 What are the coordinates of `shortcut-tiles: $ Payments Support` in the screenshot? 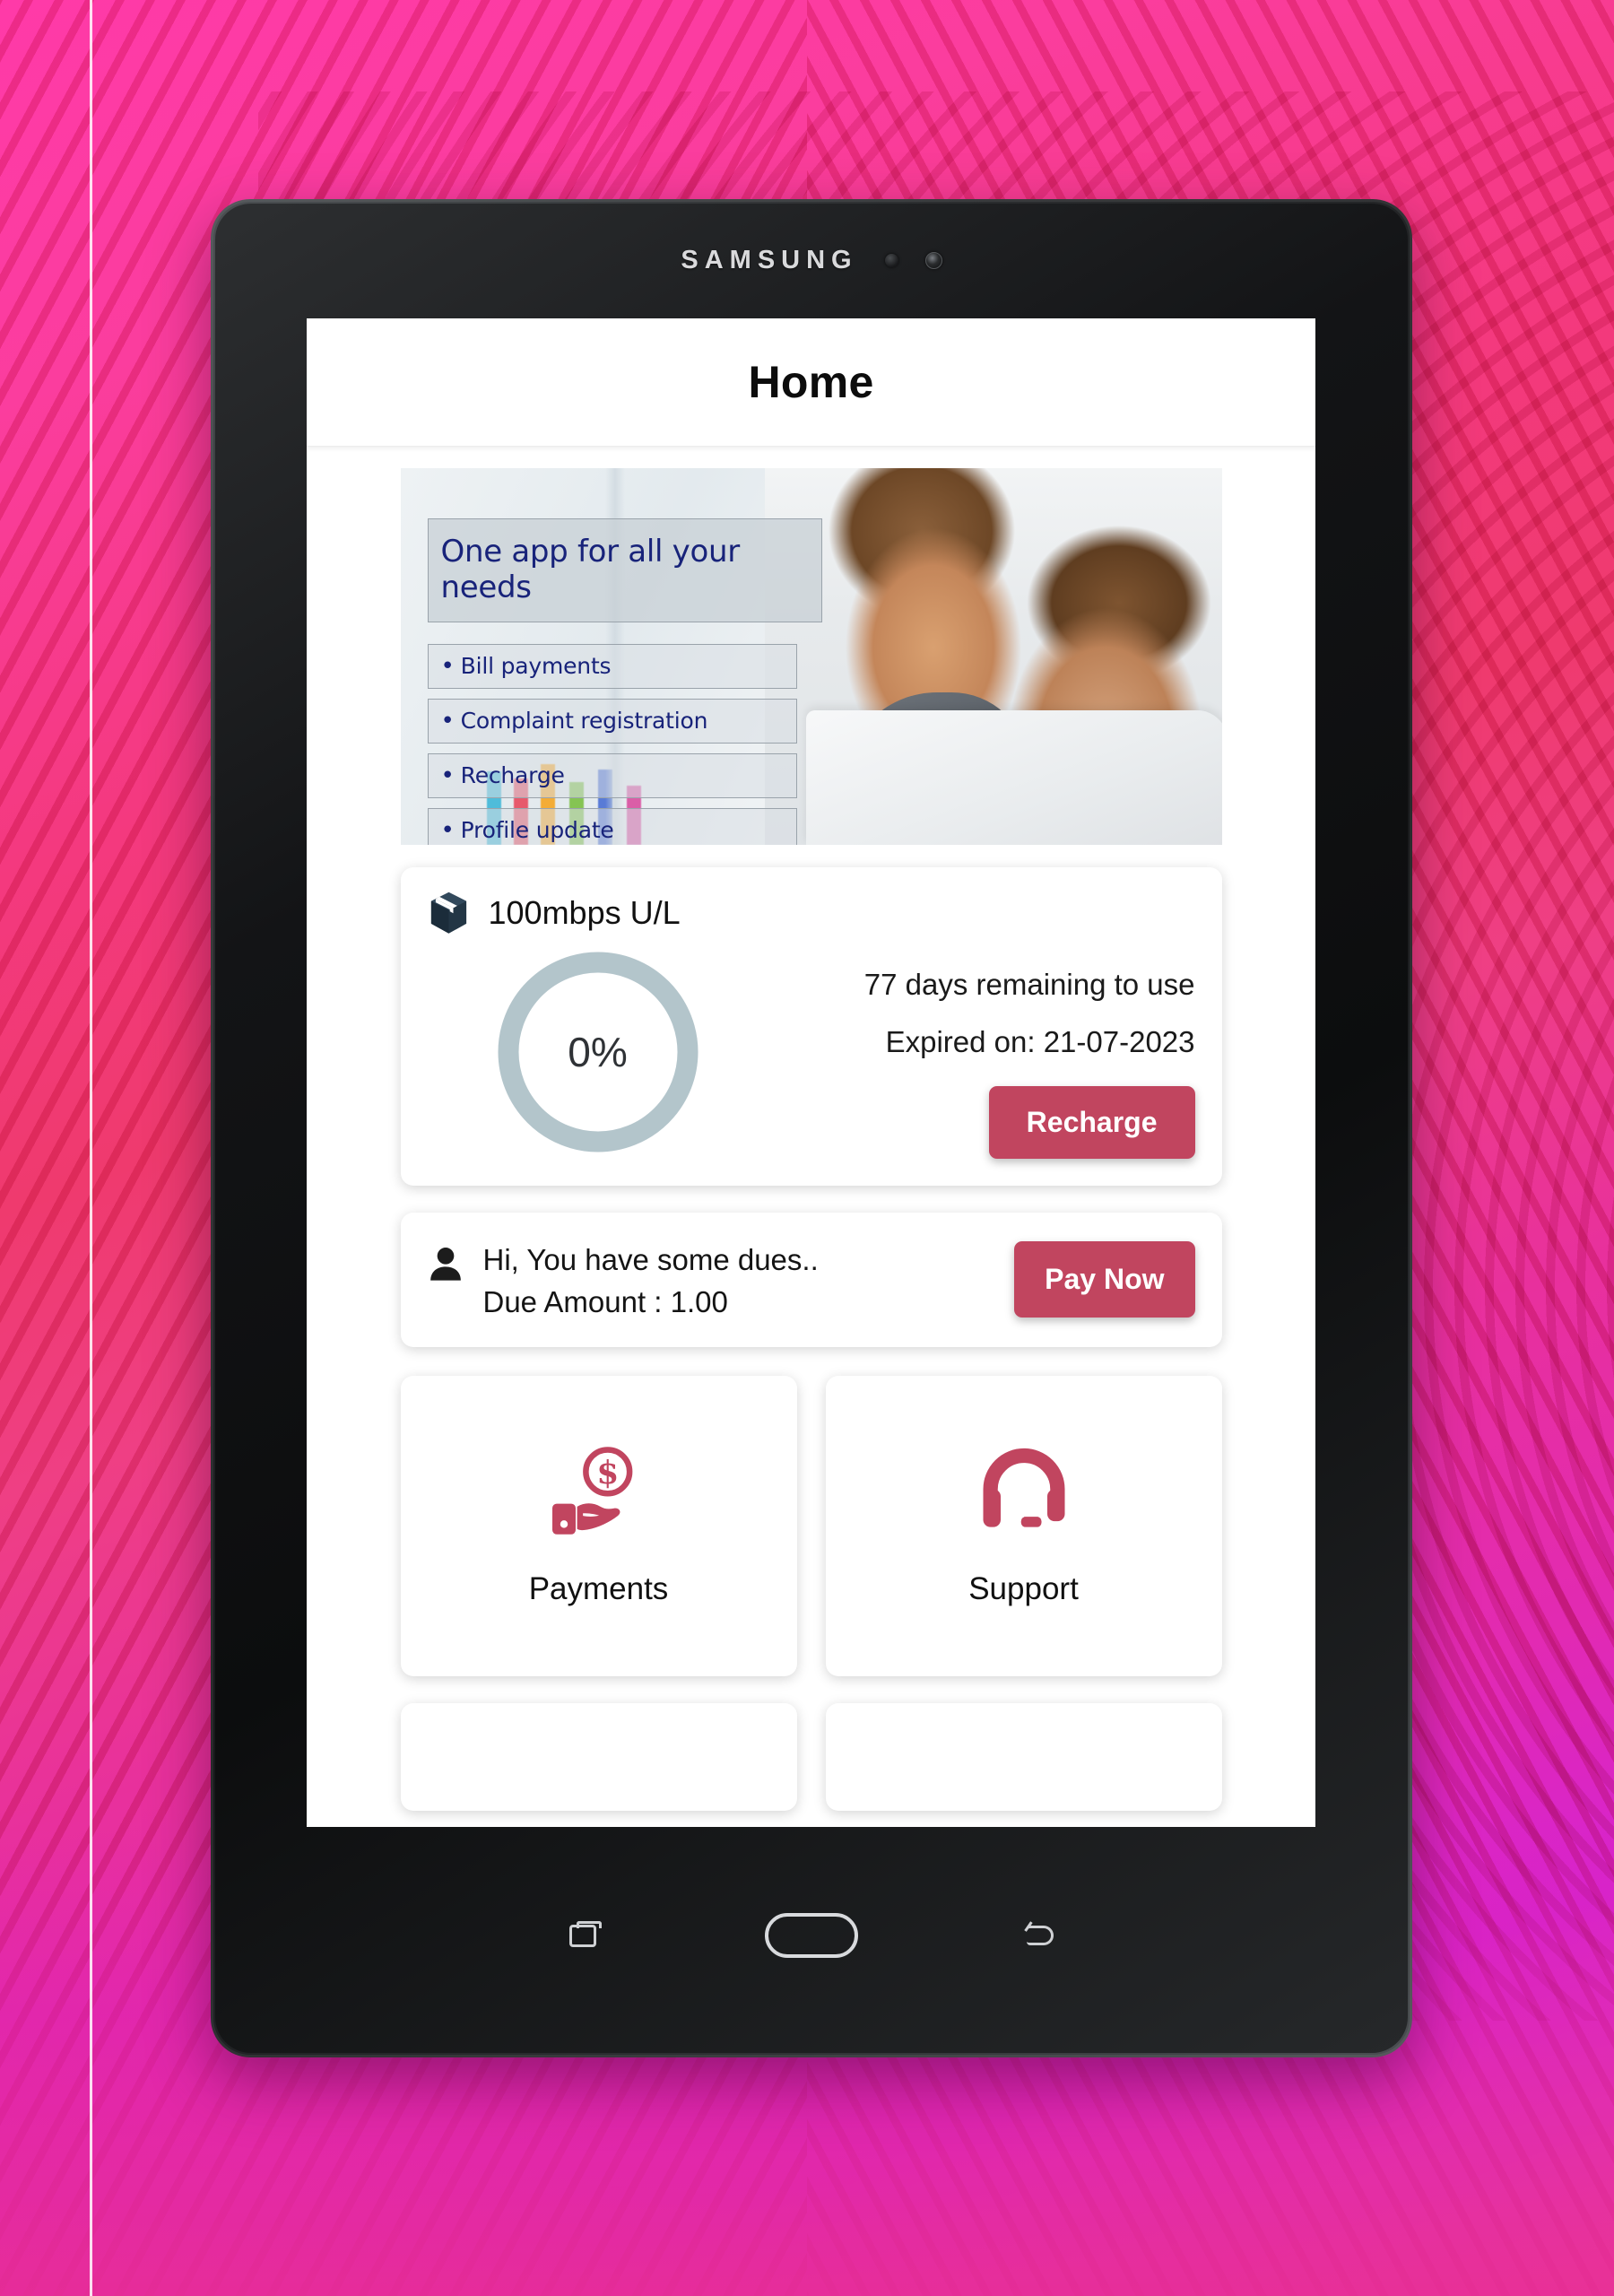 It's located at (811, 1525).